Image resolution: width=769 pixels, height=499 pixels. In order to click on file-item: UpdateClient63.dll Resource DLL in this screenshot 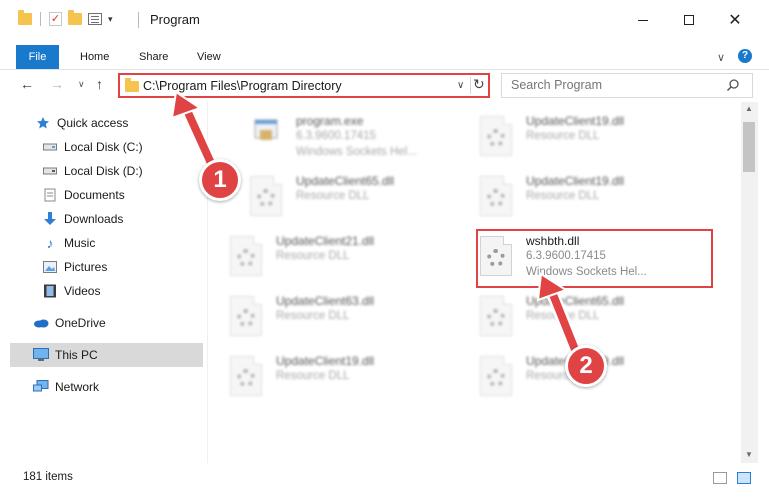, I will do `click(323, 316)`.